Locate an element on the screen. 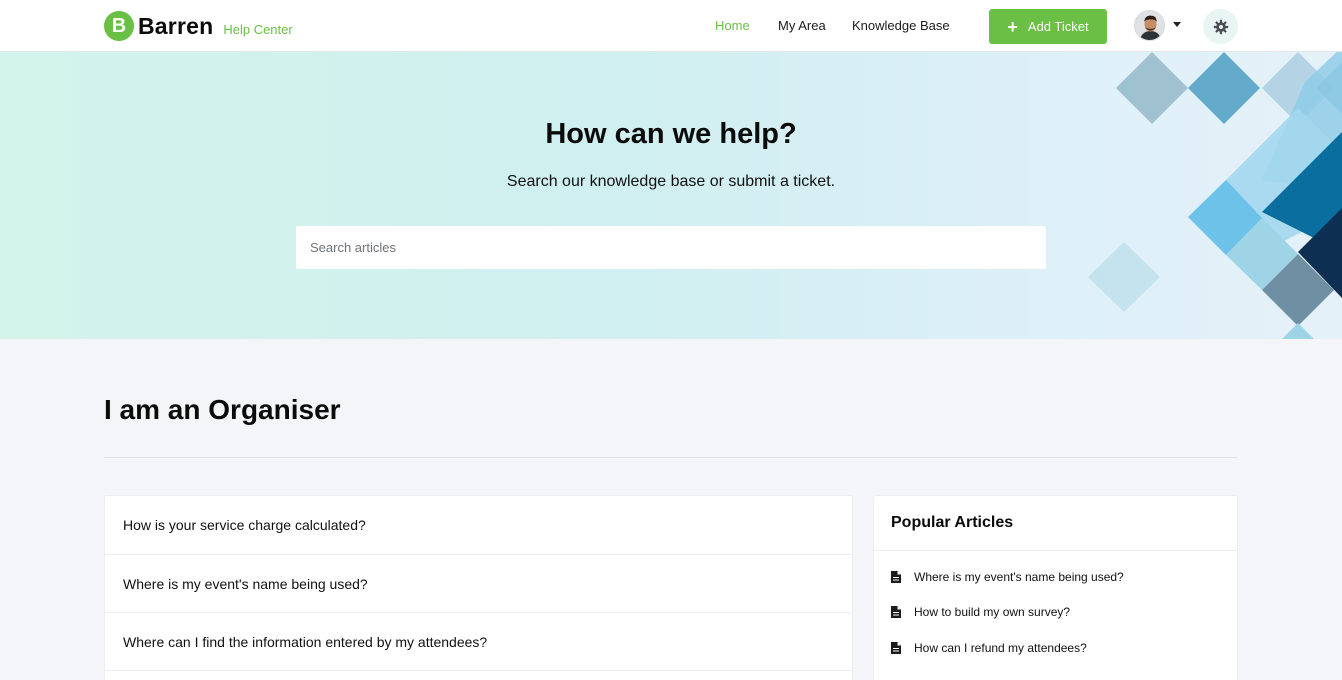 This screenshot has width=1342, height=680. add-ticket-button: + Add Ticket is located at coordinates (1048, 26).